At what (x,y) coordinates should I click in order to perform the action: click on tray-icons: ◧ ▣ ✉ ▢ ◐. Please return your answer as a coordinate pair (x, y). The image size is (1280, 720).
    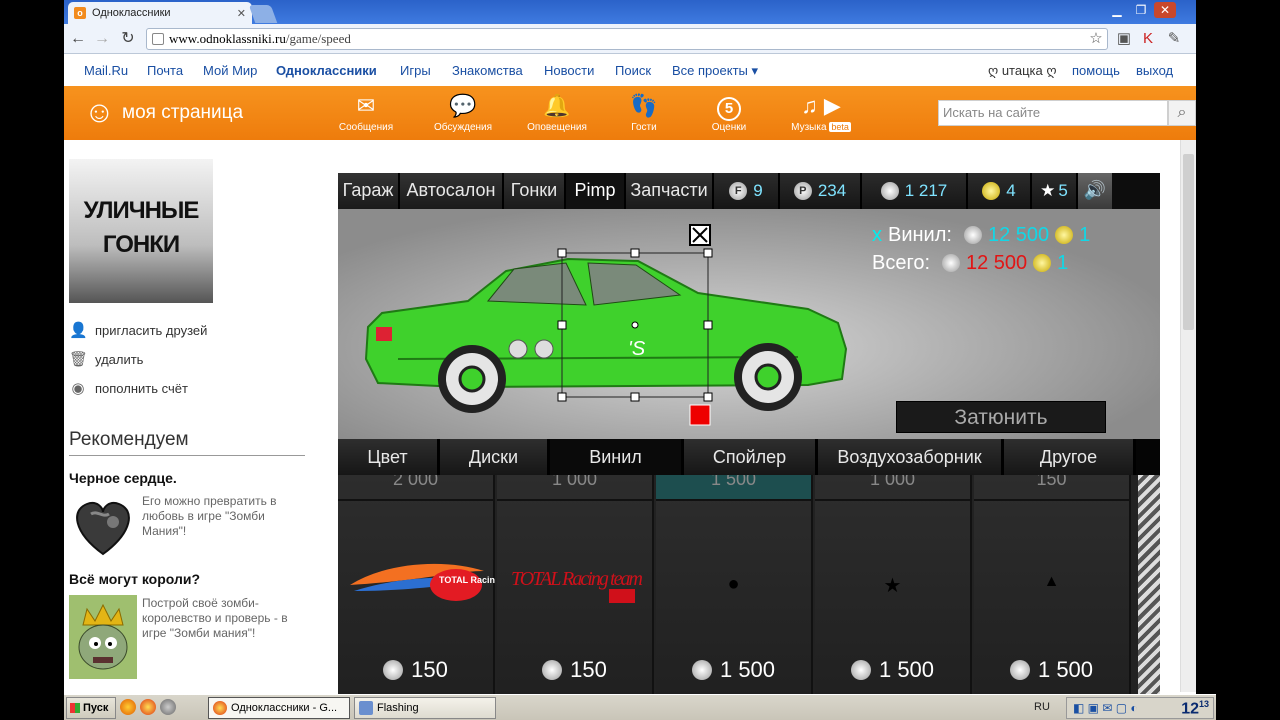
    Looking at the image, I should click on (1105, 708).